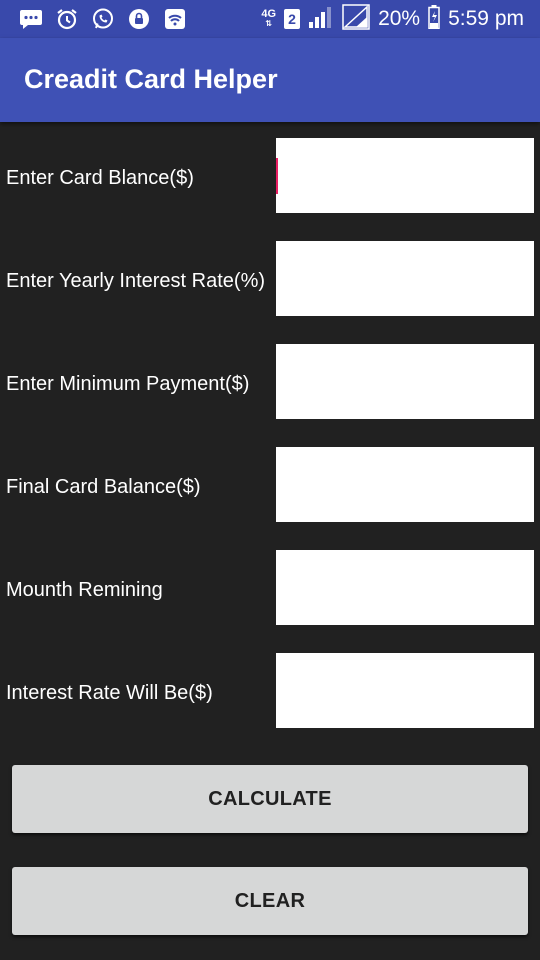 This screenshot has width=540, height=960. I want to click on whatsapp-icon, so click(103, 19).